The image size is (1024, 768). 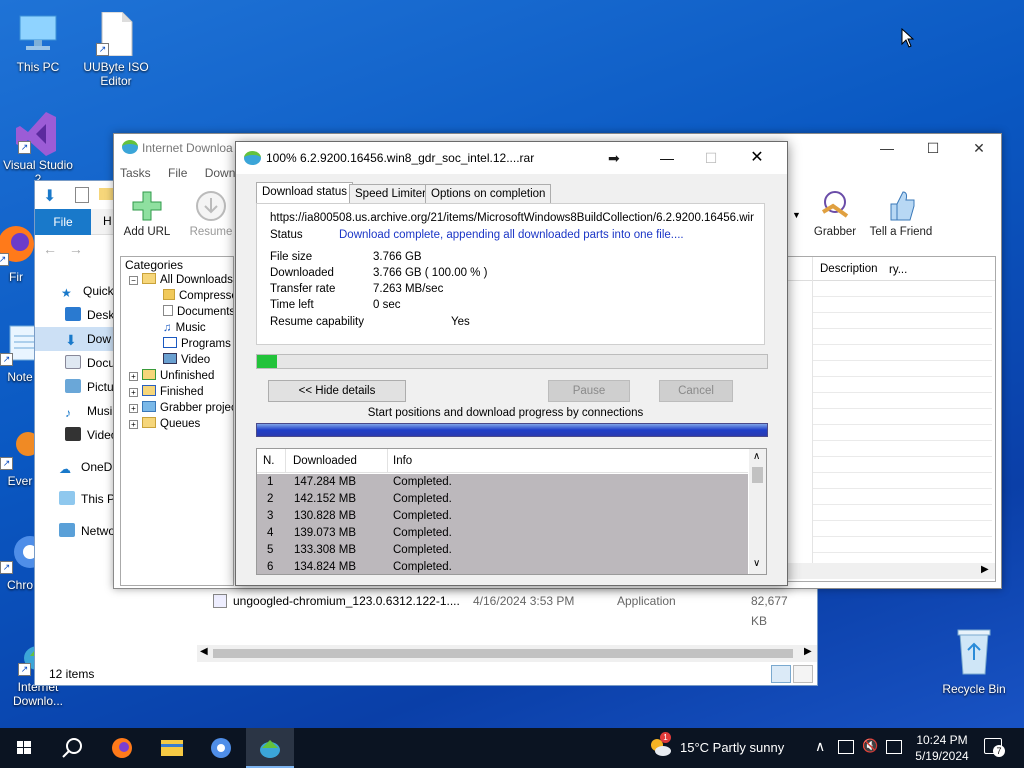 I want to click on clock-time: 10:24 PM, so click(x=942, y=740).